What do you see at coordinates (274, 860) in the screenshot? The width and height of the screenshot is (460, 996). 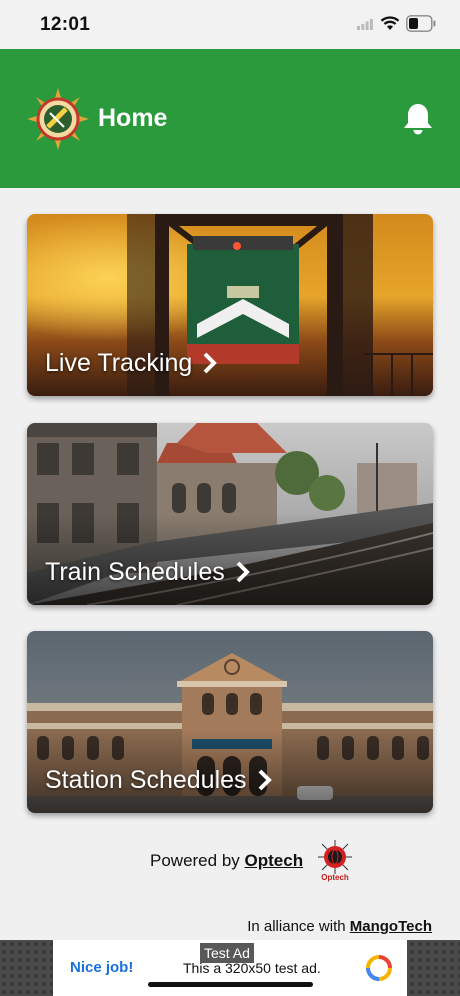 I see `optech-link: Optech` at bounding box center [274, 860].